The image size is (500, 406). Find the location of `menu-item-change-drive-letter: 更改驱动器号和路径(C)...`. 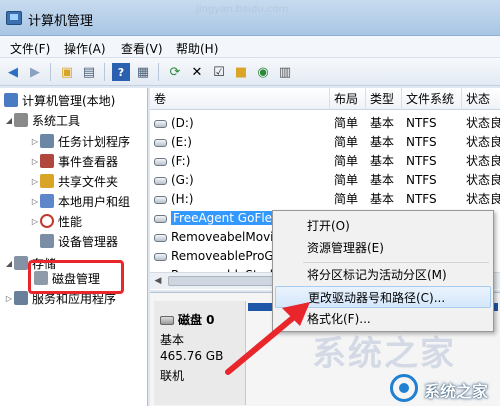

menu-item-change-drive-letter: 更改驱动器号和路径(C)... is located at coordinates (383, 297).